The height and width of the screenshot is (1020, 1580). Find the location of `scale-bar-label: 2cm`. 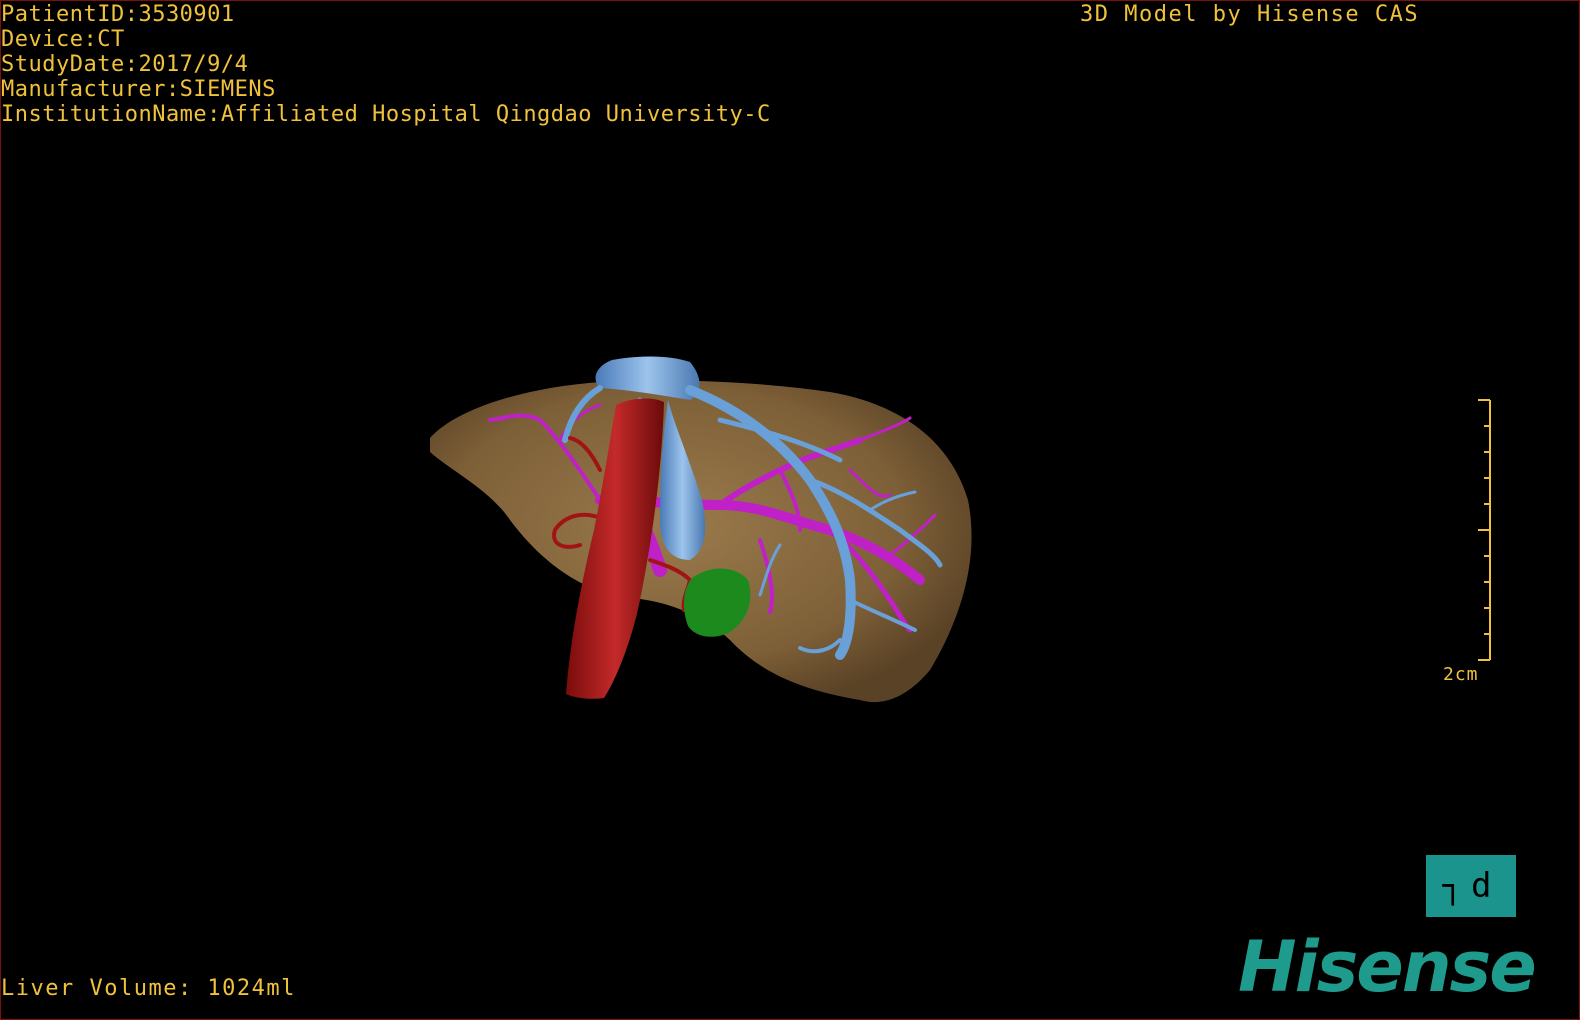

scale-bar-label: 2cm is located at coordinates (1461, 674).